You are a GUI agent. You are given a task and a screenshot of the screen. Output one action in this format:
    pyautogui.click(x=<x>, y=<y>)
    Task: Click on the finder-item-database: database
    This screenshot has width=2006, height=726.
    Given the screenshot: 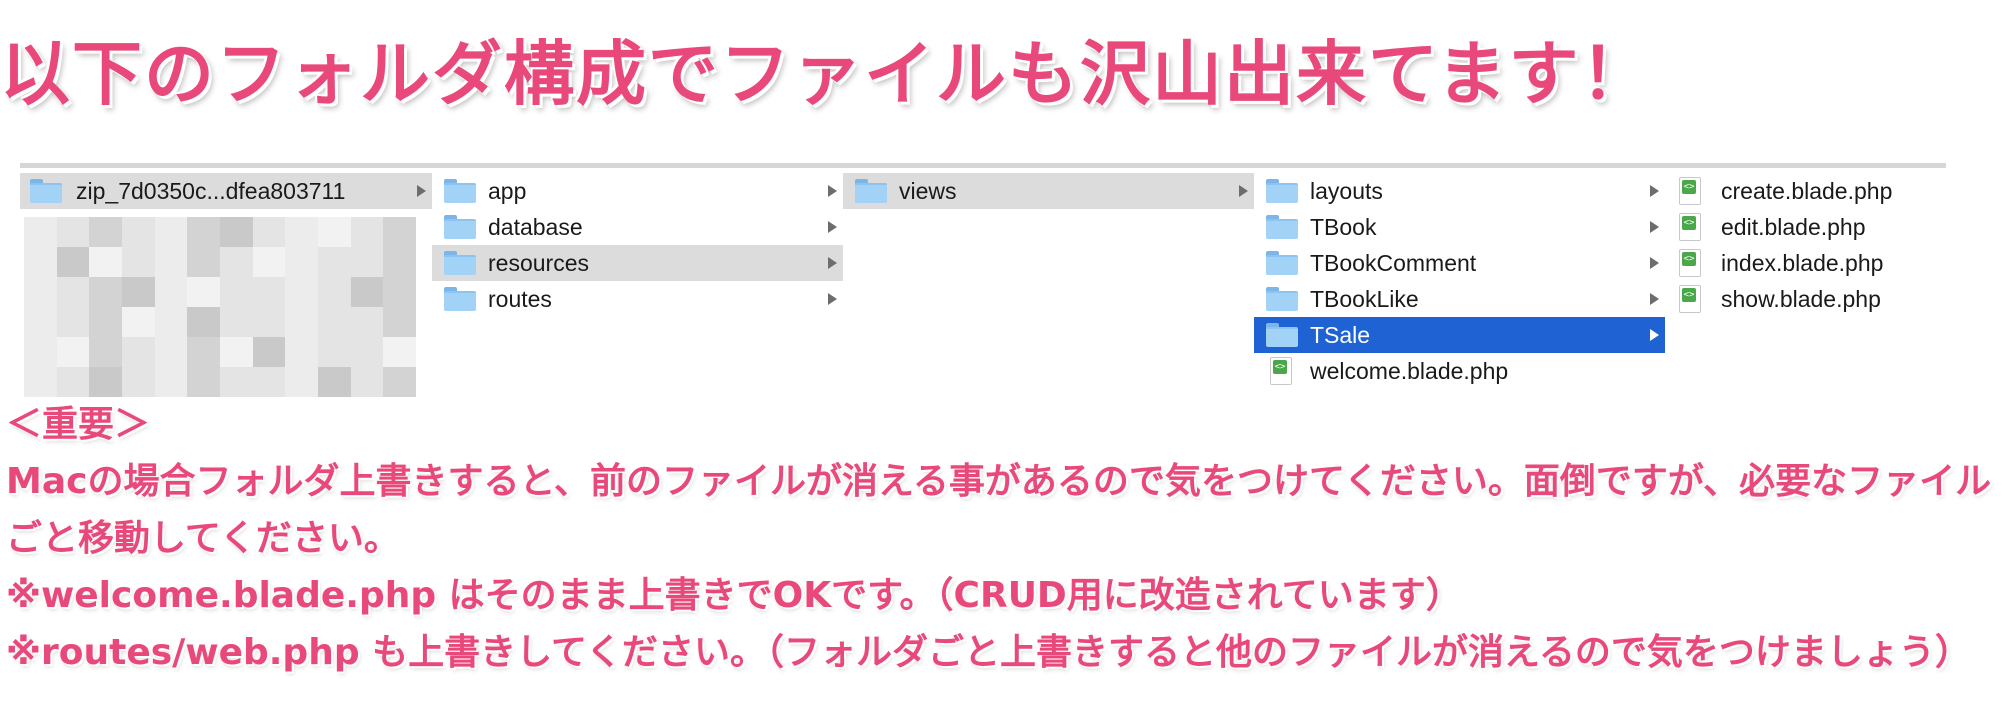 What is the action you would take?
    pyautogui.click(x=637, y=227)
    